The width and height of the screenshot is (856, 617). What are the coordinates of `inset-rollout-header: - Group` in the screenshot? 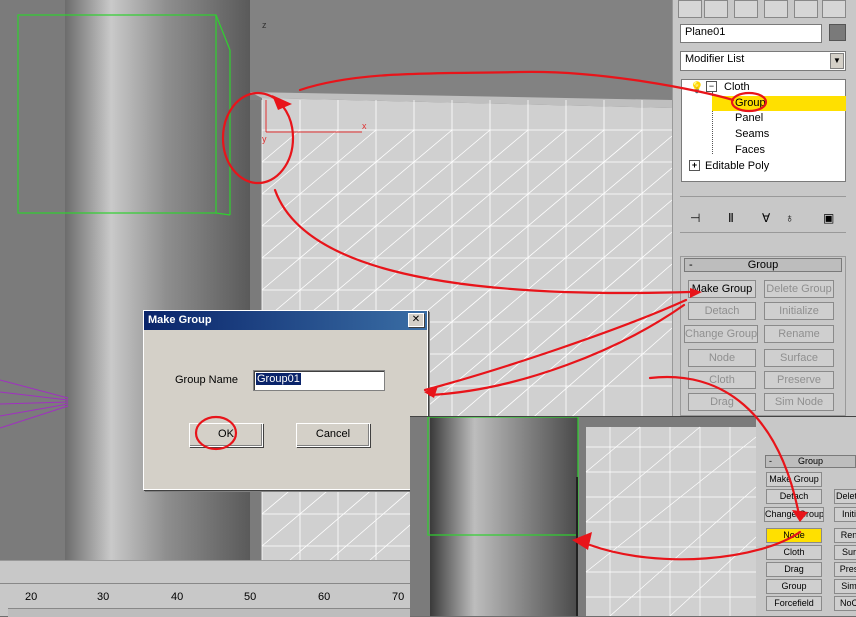 It's located at (810, 461).